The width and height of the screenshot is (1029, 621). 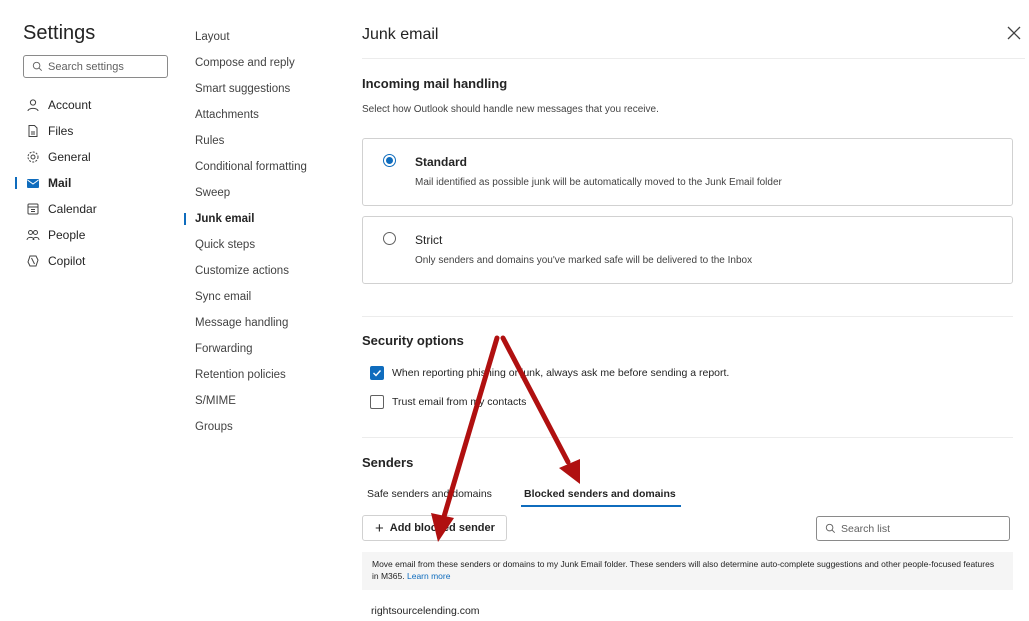 I want to click on sidebar-item-copilot: Copilot, so click(x=90, y=261).